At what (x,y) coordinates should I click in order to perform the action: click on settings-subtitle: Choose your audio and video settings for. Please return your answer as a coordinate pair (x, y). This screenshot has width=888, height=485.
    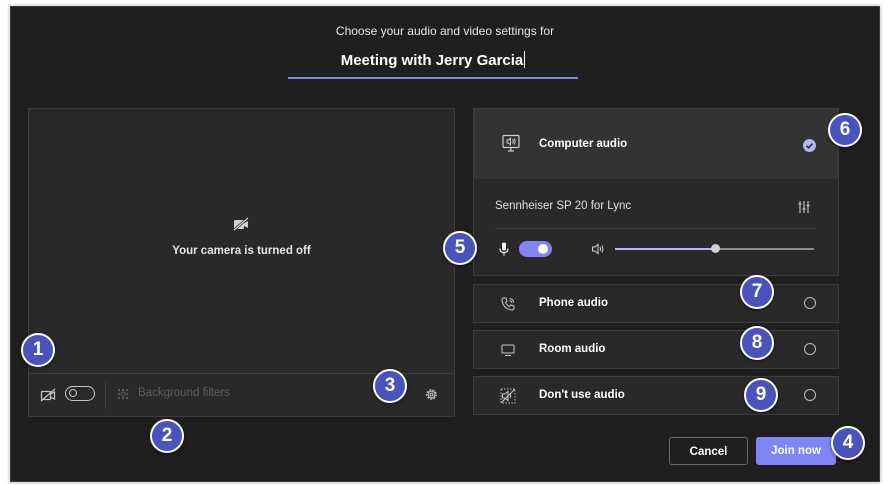
    Looking at the image, I should click on (445, 31).